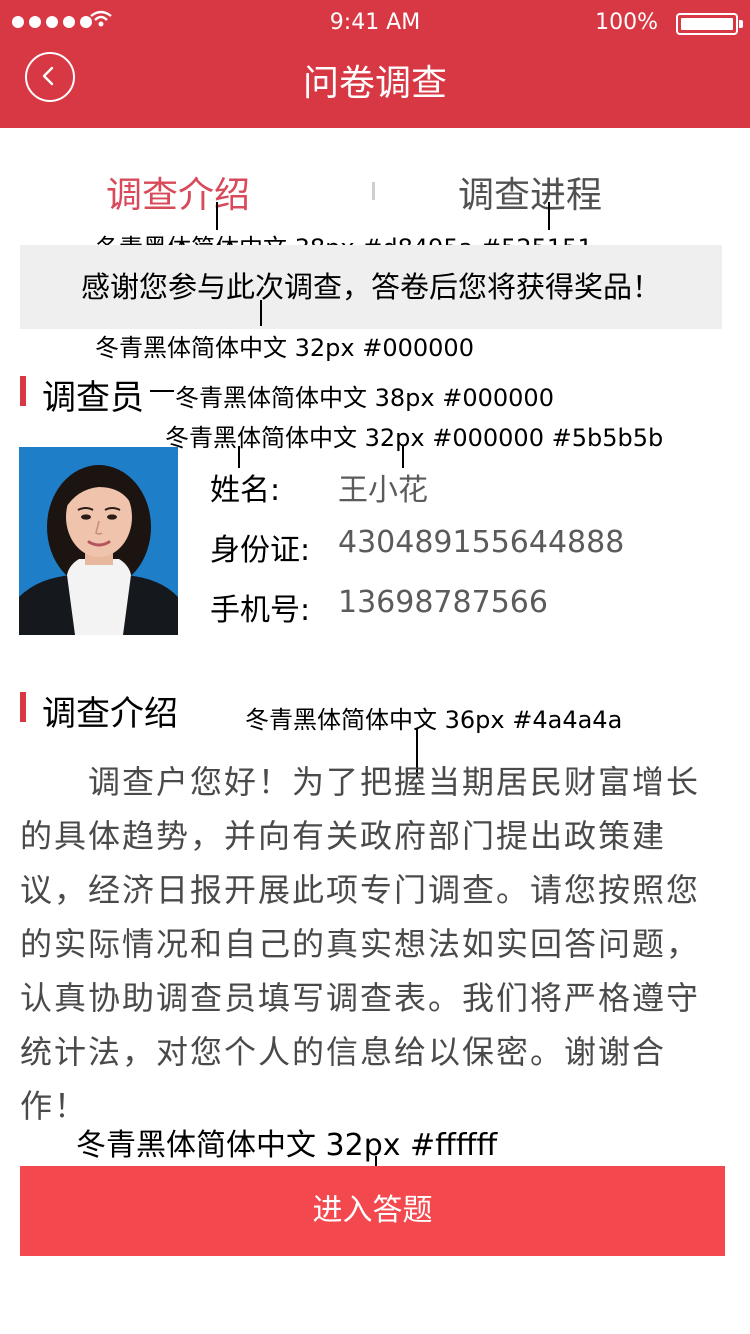 This screenshot has height=1334, width=750. I want to click on tab-progress: 调查进程, so click(530, 192).